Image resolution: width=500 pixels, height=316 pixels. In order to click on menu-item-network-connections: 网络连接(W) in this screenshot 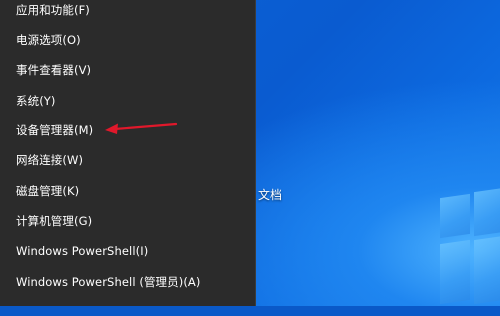, I will do `click(127, 160)`.